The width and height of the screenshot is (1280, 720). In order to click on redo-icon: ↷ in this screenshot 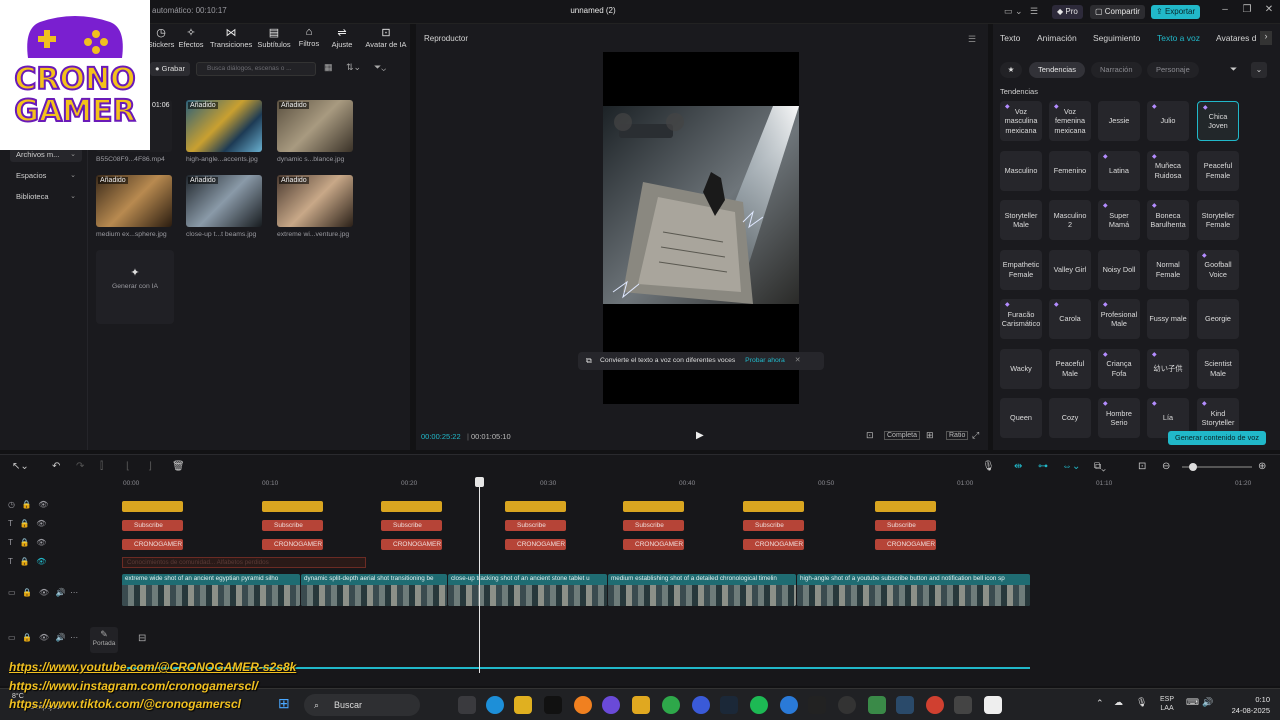, I will do `click(80, 466)`.